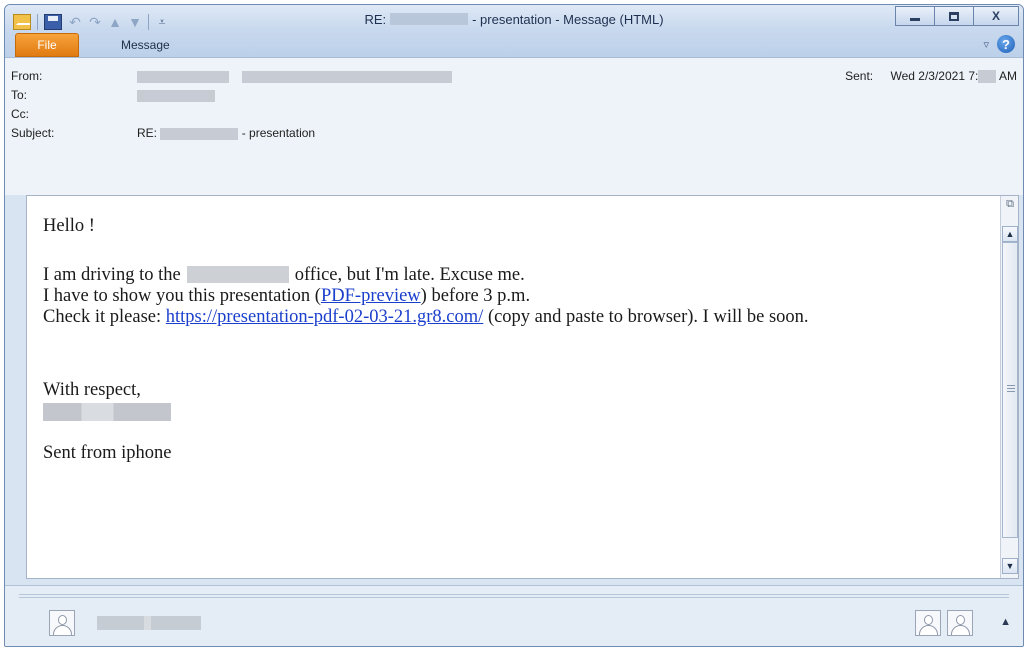 The height and width of the screenshot is (650, 1027). Describe the element at coordinates (183, 76) in the screenshot. I see `redacted-sender-name` at that location.